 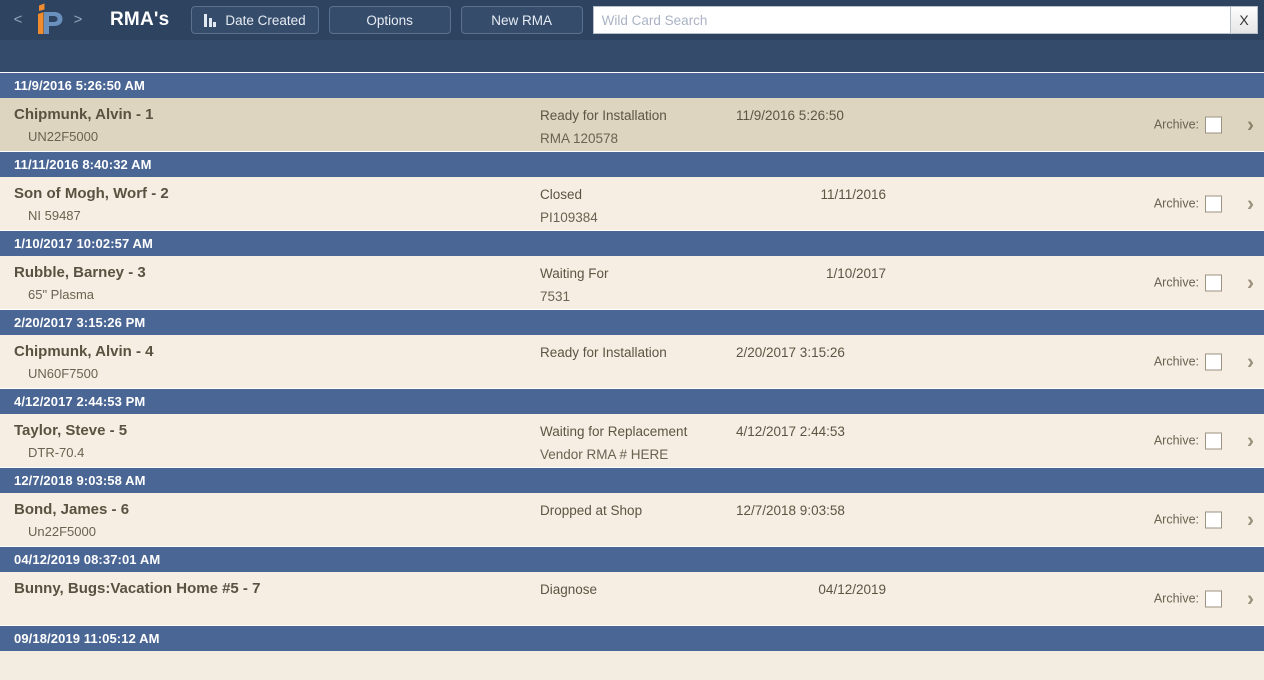 I want to click on rma-date: 12/7/2018 9:03:58, so click(x=790, y=510).